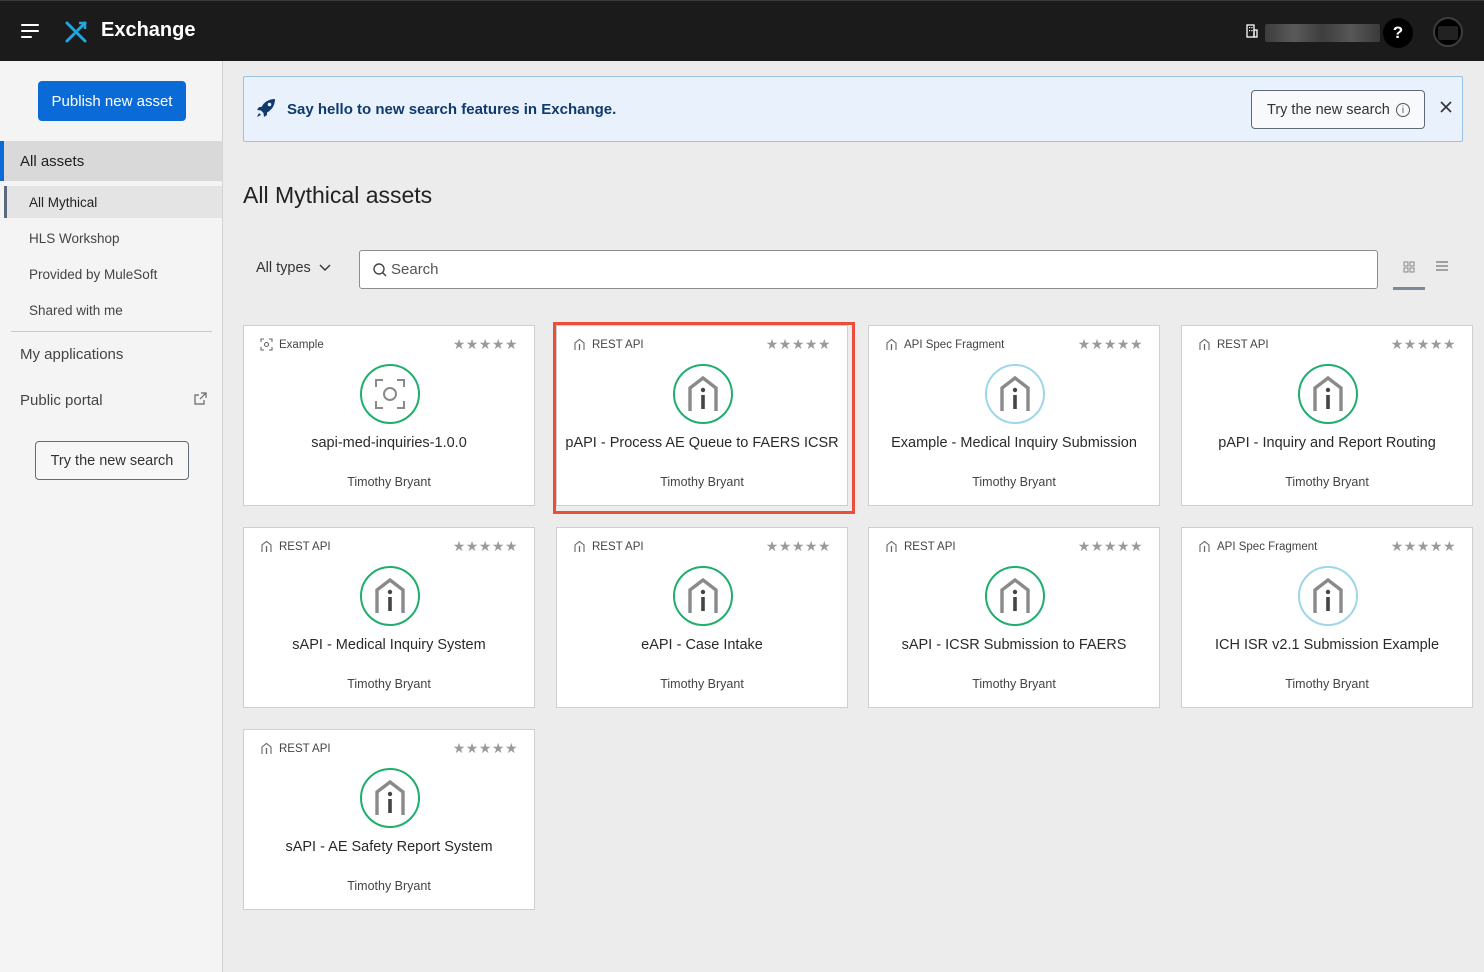 Image resolution: width=1484 pixels, height=972 pixels. Describe the element at coordinates (111, 161) in the screenshot. I see `nav-all-assets: All assets` at that location.